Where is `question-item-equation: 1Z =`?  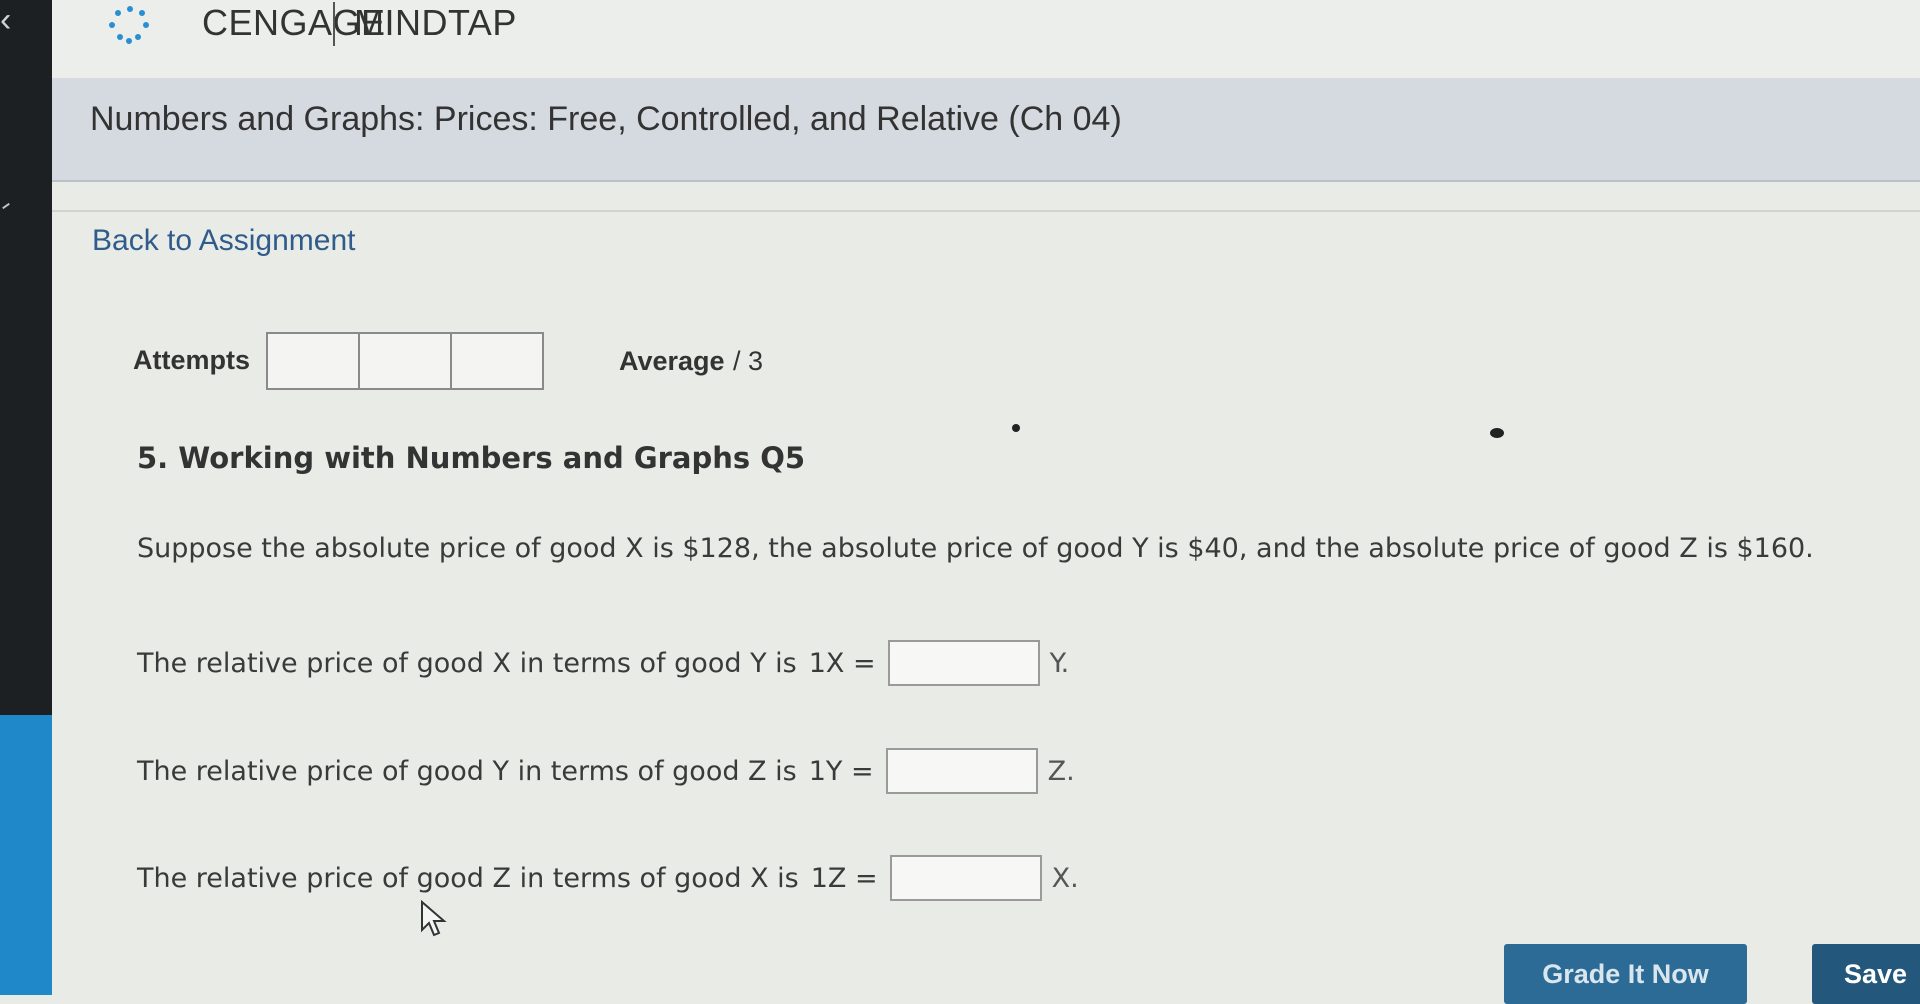
question-item-equation: 1Z = is located at coordinates (844, 878).